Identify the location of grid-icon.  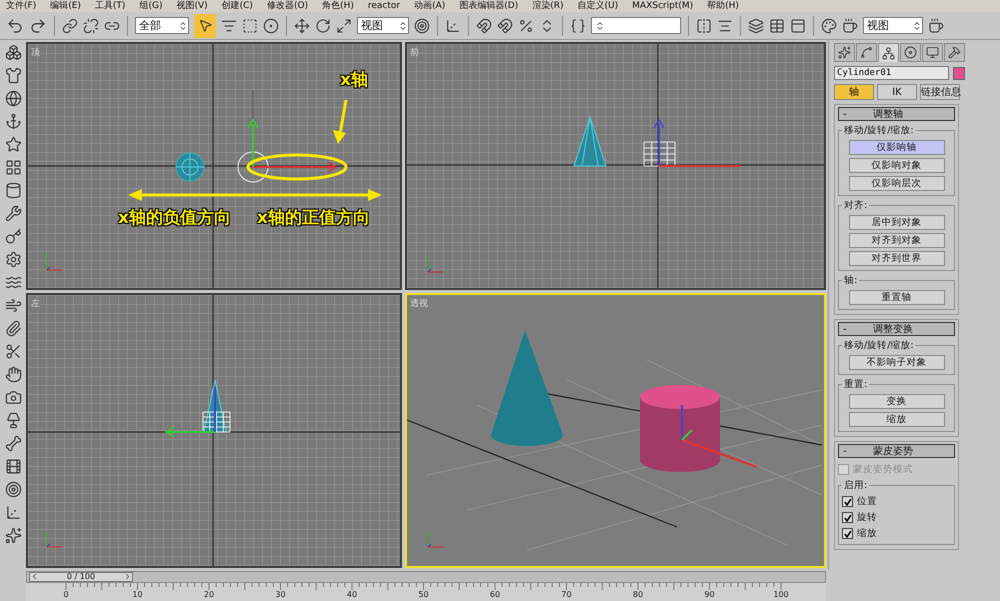
(13, 167).